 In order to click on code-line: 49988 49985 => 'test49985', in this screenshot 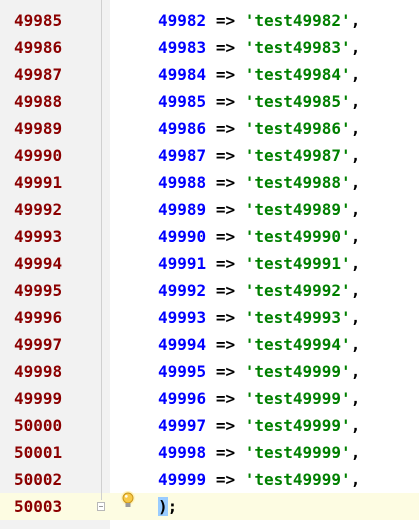, I will do `click(209, 101)`.